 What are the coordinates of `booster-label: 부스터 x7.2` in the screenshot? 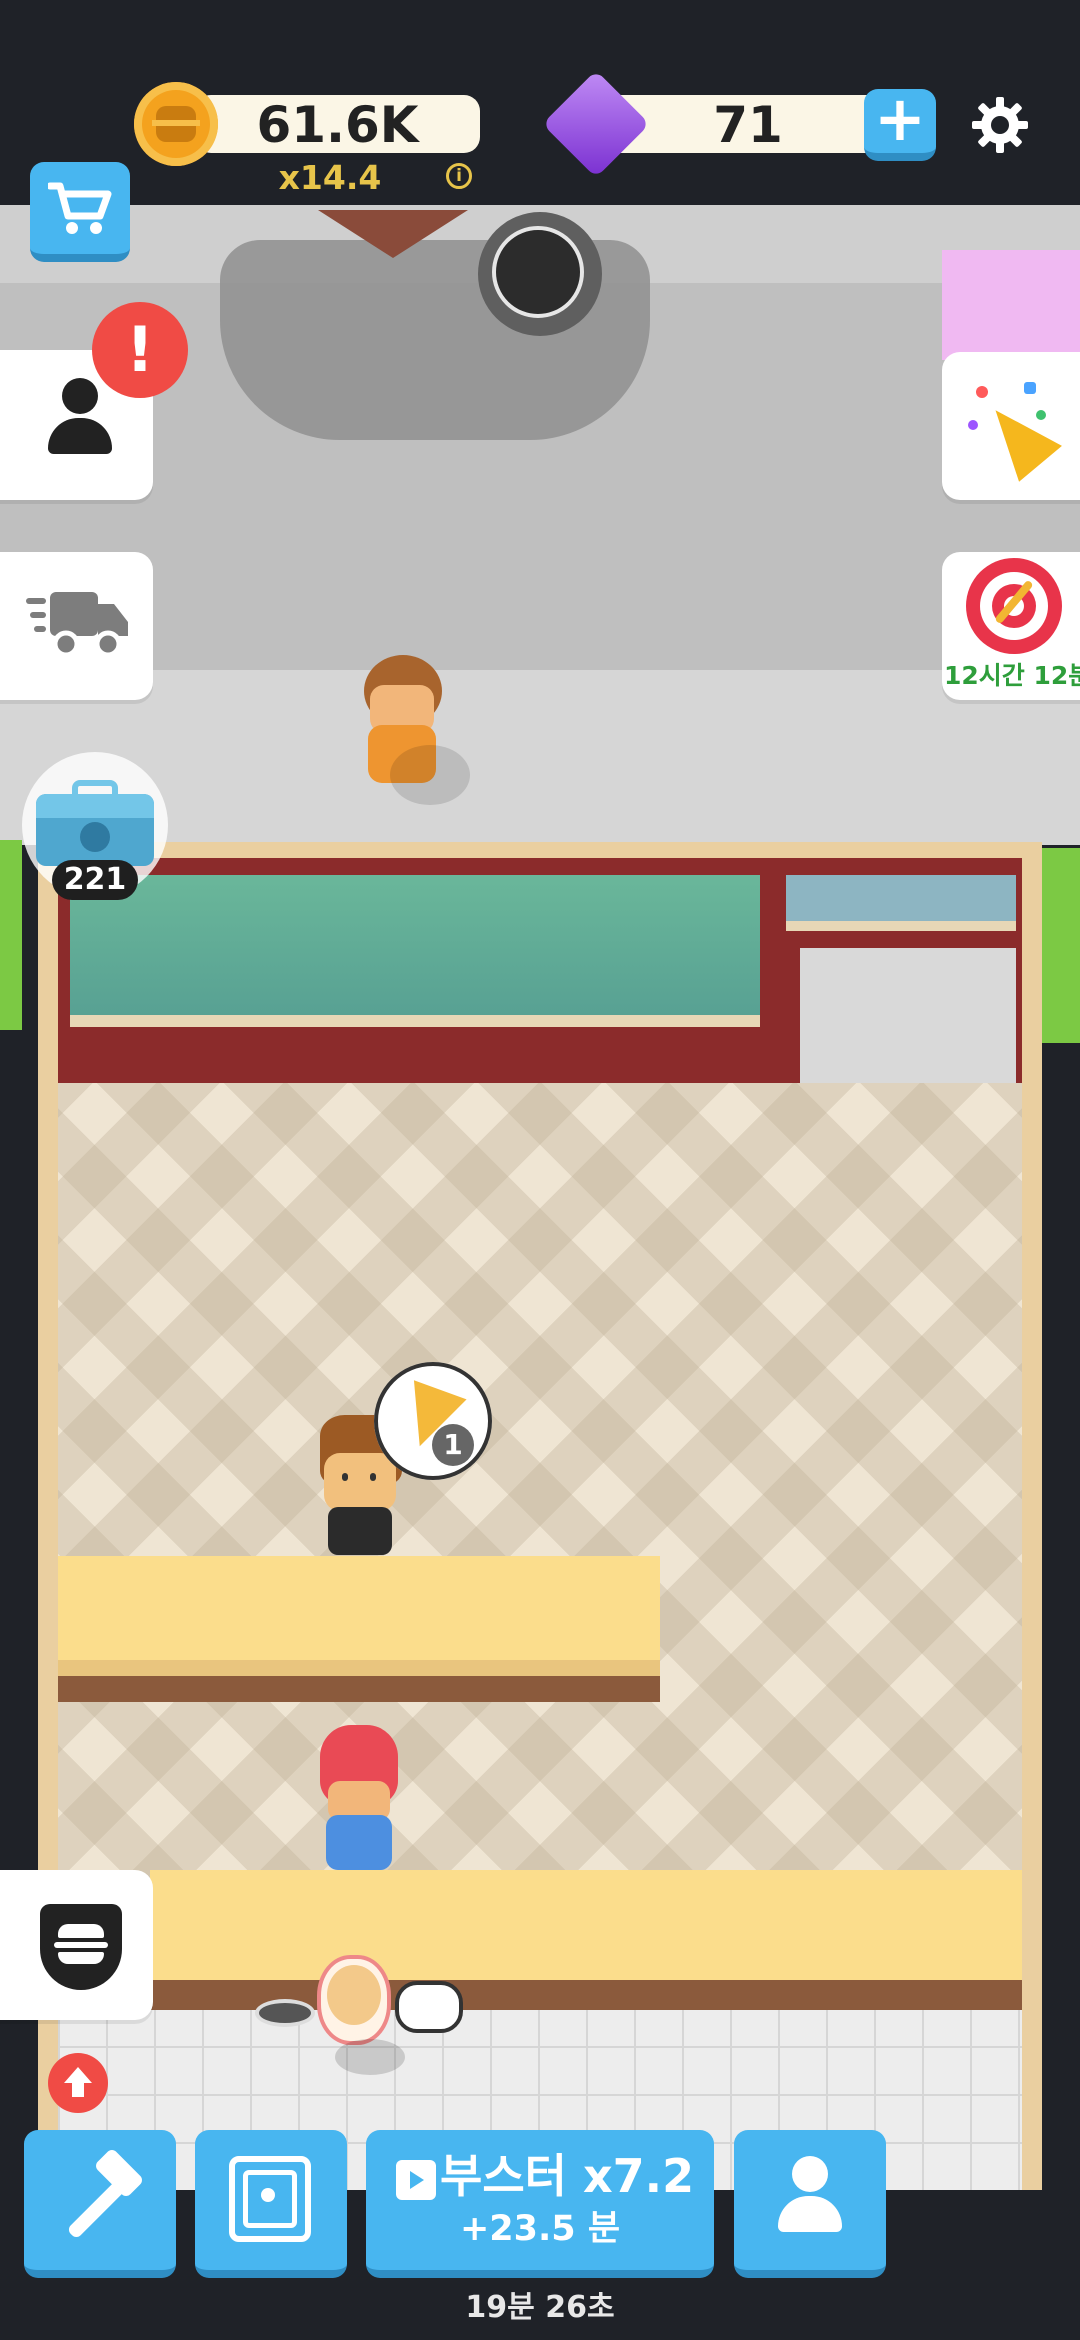 It's located at (567, 2176).